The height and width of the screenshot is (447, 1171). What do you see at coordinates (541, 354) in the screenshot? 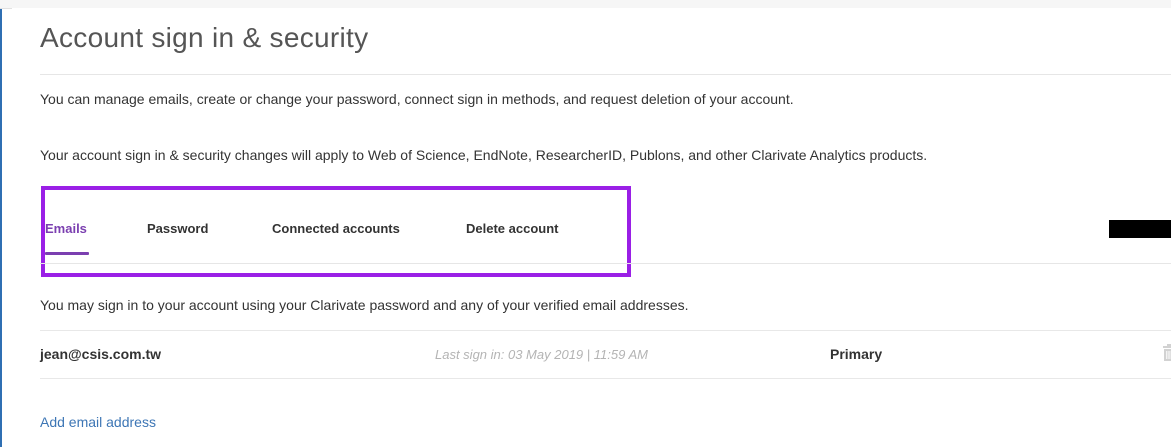
I see `last-sign-in: Last sign in: 03 May 2019 | 11:59 AM` at bounding box center [541, 354].